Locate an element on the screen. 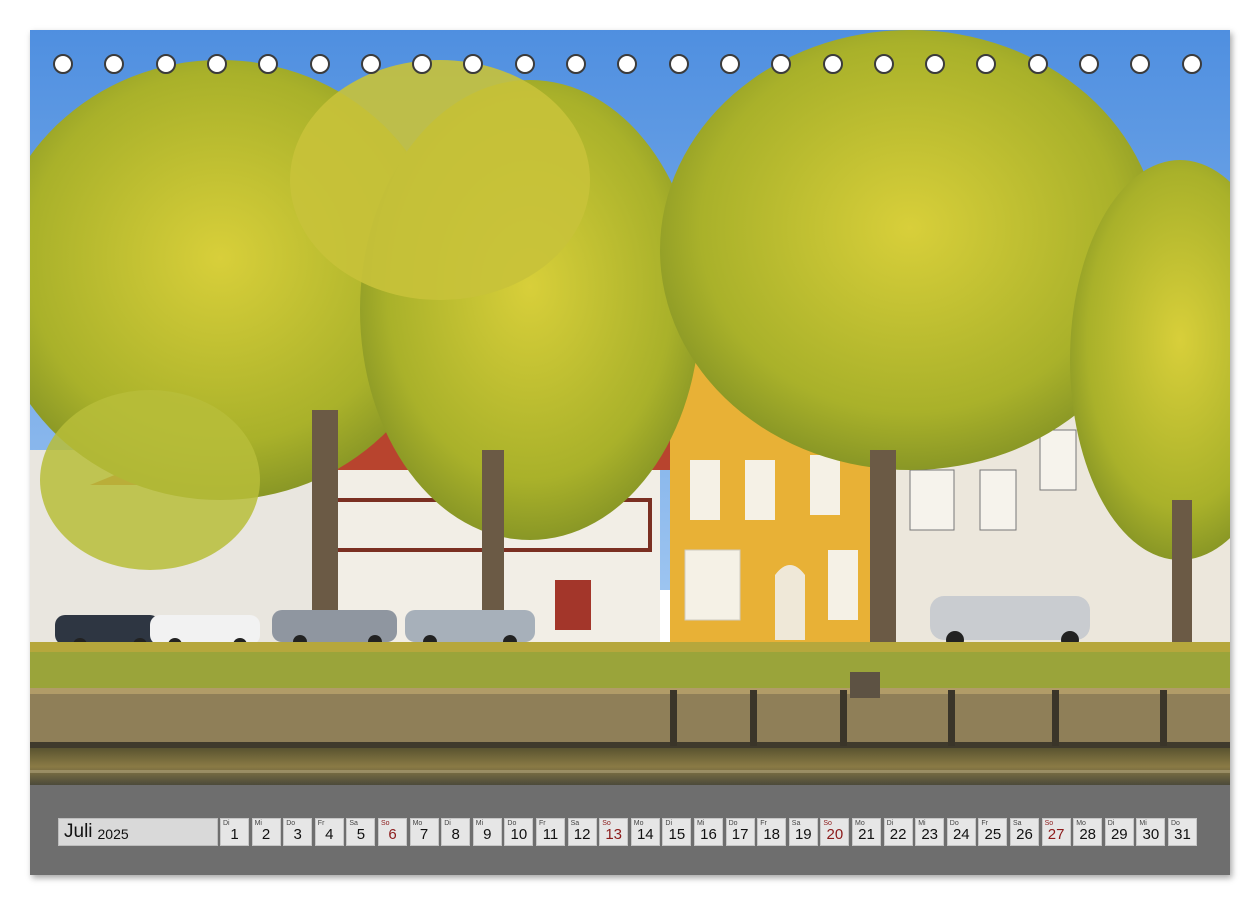  day-number: 5 is located at coordinates (361, 834).